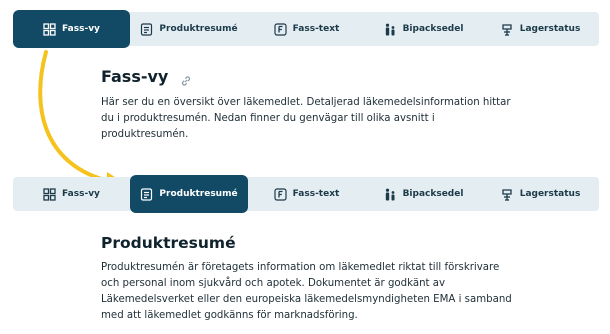 The image size is (610, 334). I want to click on pharmacy-icon, so click(507, 194).